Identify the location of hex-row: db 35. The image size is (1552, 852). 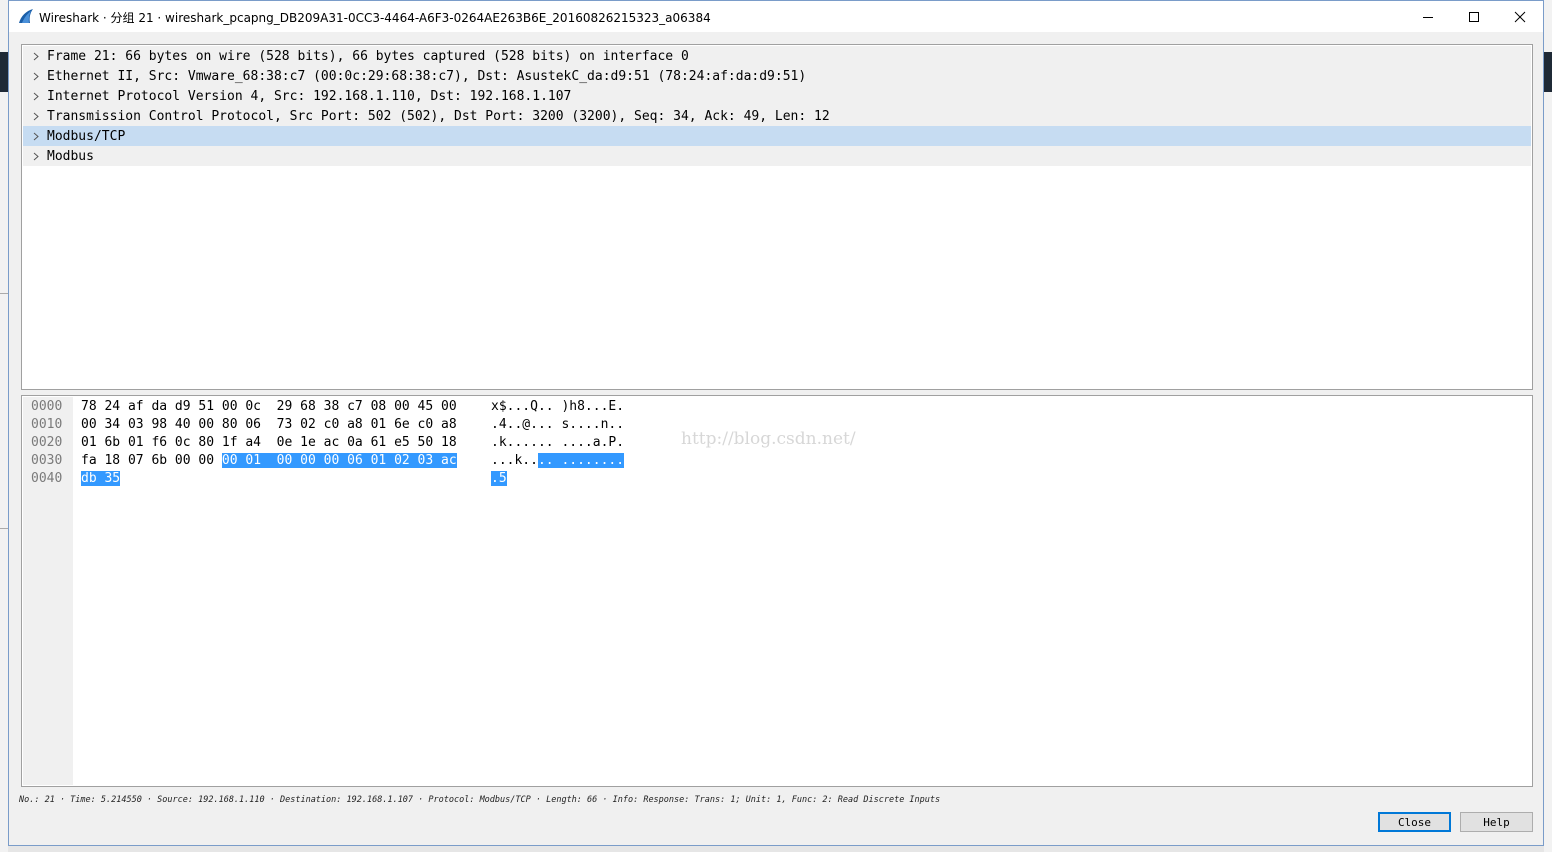
(101, 478).